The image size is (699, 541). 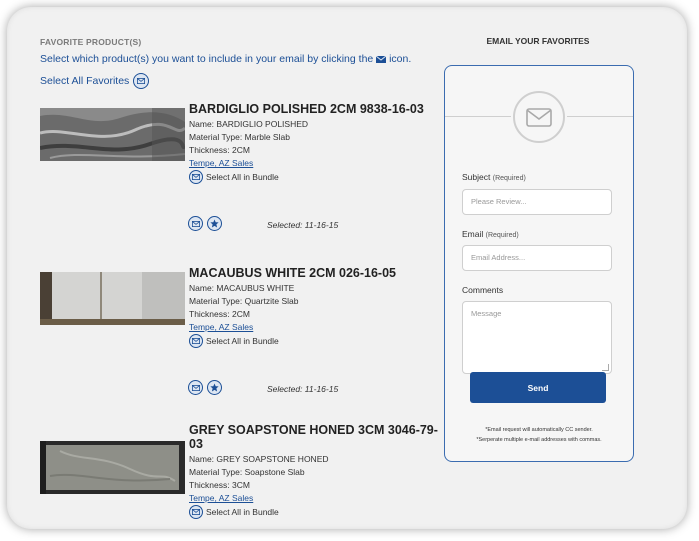 What do you see at coordinates (242, 288) in the screenshot?
I see `product-name: Name: MACAUBUS WHITE` at bounding box center [242, 288].